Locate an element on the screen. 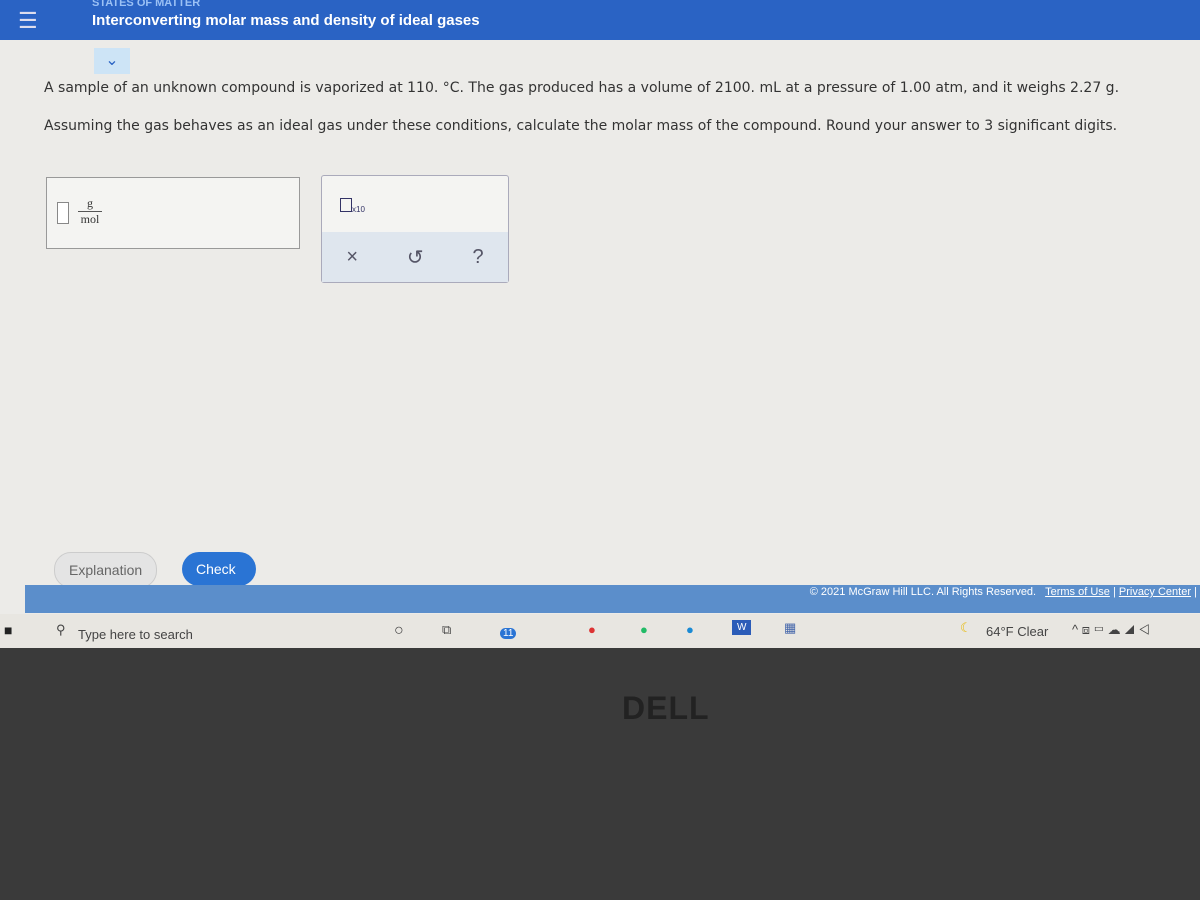 The image size is (1200, 900). help-button: ? is located at coordinates (477, 257).